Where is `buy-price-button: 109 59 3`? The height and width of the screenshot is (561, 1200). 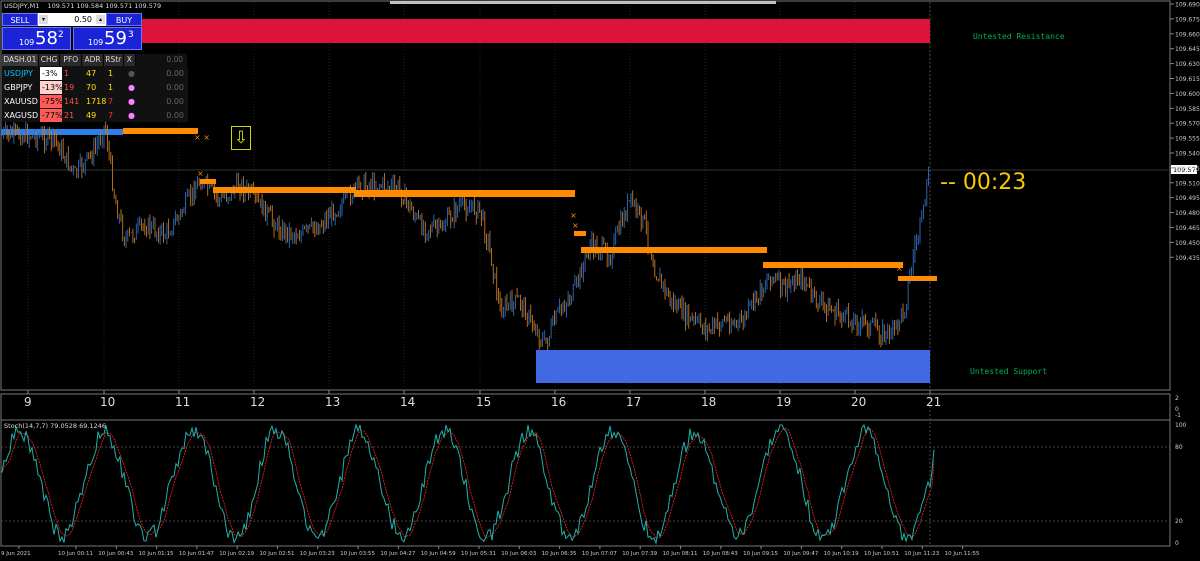
buy-price-button: 109 59 3 is located at coordinates (107, 38).